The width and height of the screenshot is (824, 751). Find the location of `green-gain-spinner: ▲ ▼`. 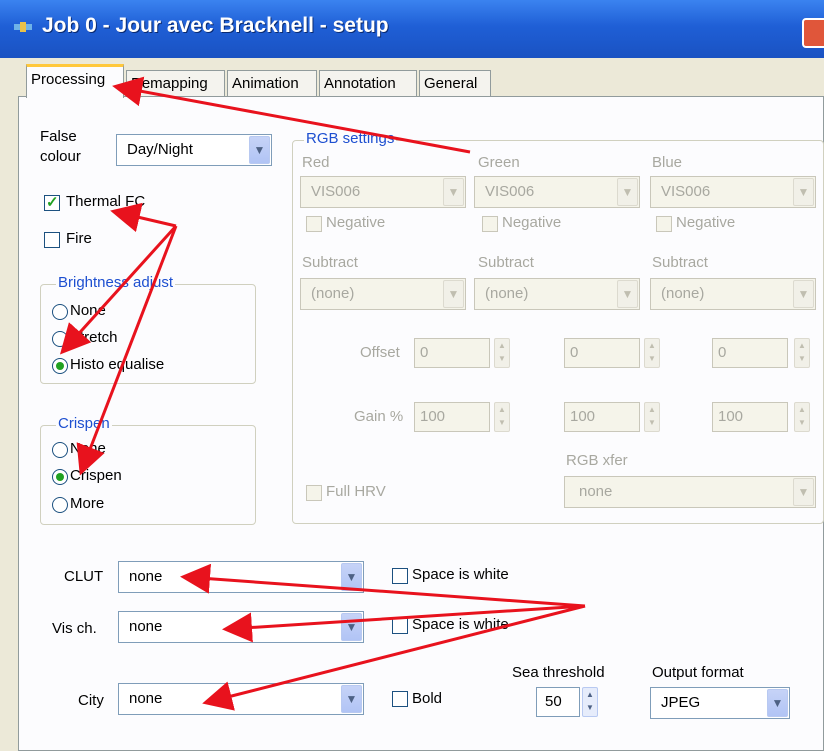

green-gain-spinner: ▲ ▼ is located at coordinates (652, 417).